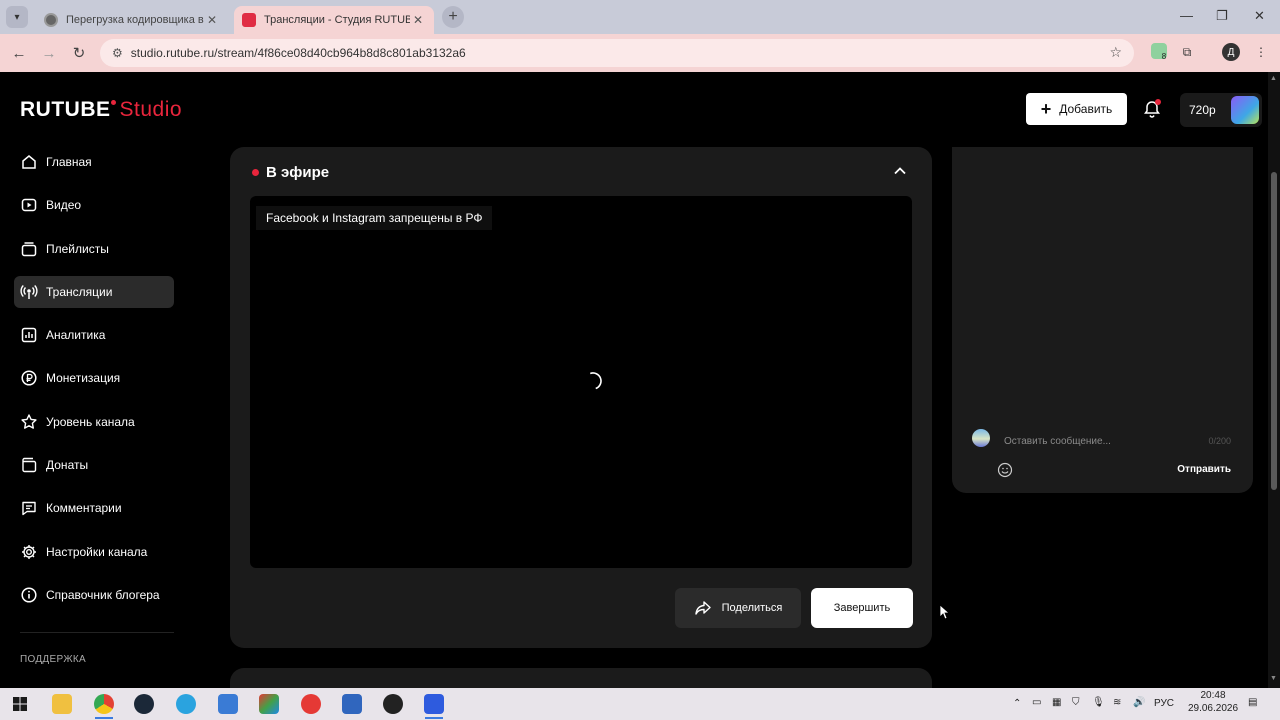 This screenshot has width=1280, height=720. What do you see at coordinates (1202, 110) in the screenshot?
I see `balance-label: 720р` at bounding box center [1202, 110].